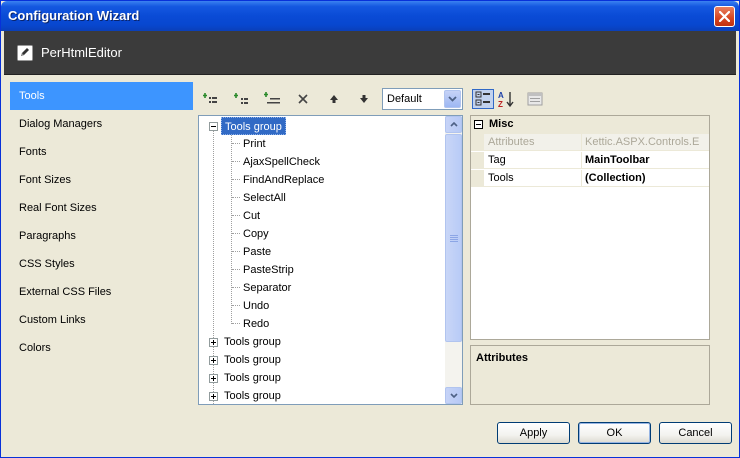 This screenshot has height=458, width=740. What do you see at coordinates (256, 234) in the screenshot?
I see `tree-item-copy: Copy` at bounding box center [256, 234].